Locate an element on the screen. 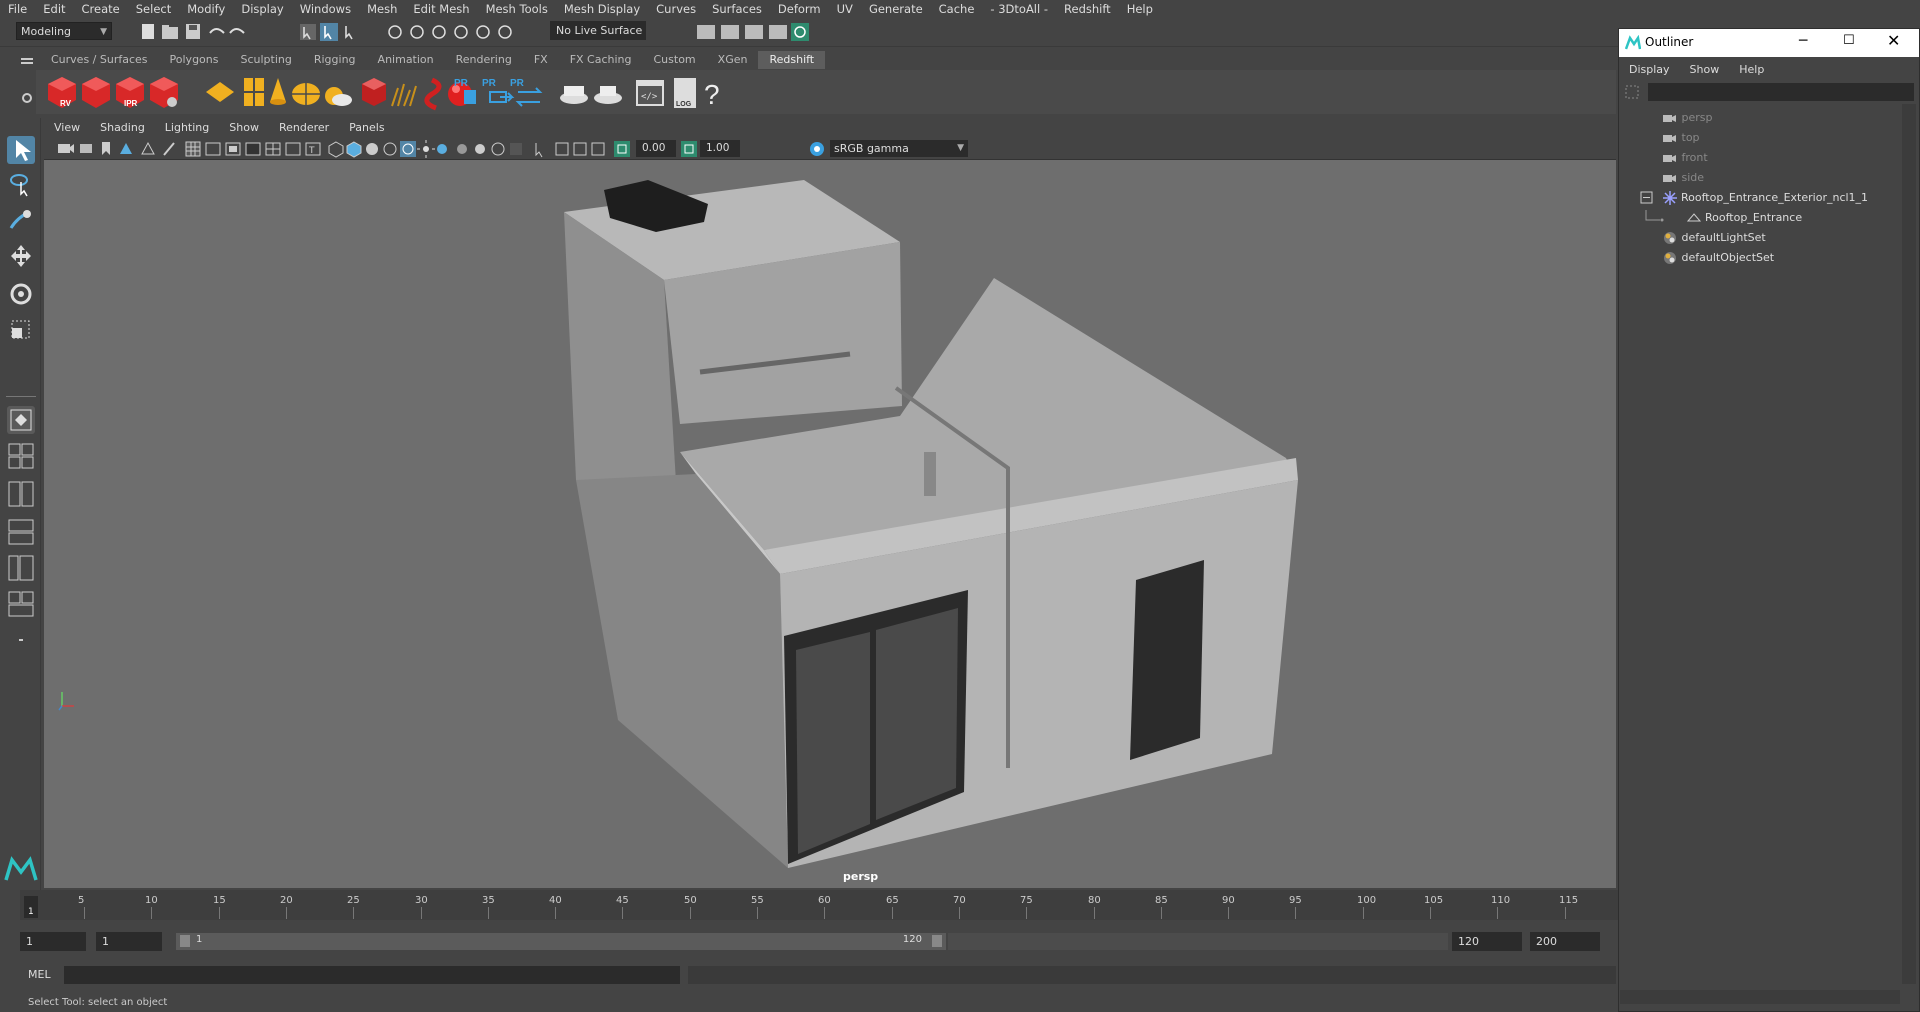  panel-menu-renderer: Renderer is located at coordinates (304, 128).